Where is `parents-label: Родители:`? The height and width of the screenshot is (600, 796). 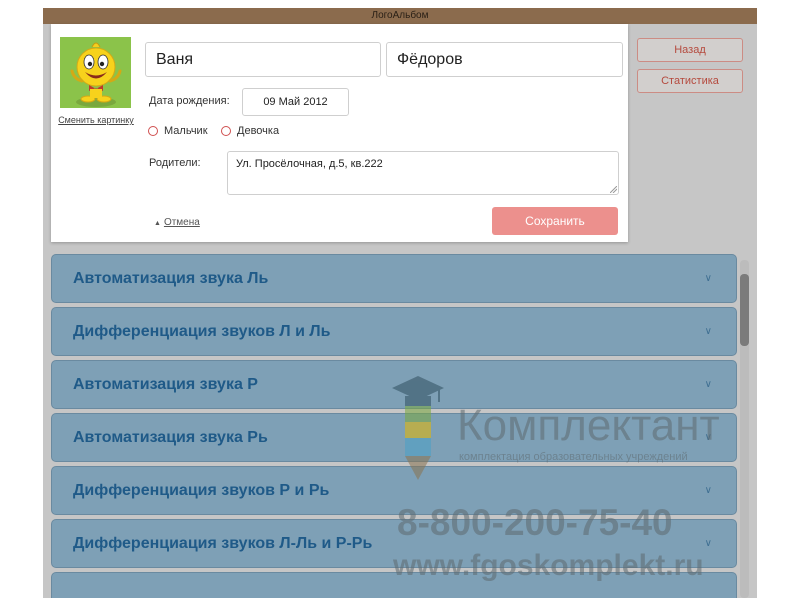
parents-label: Родители: is located at coordinates (175, 163).